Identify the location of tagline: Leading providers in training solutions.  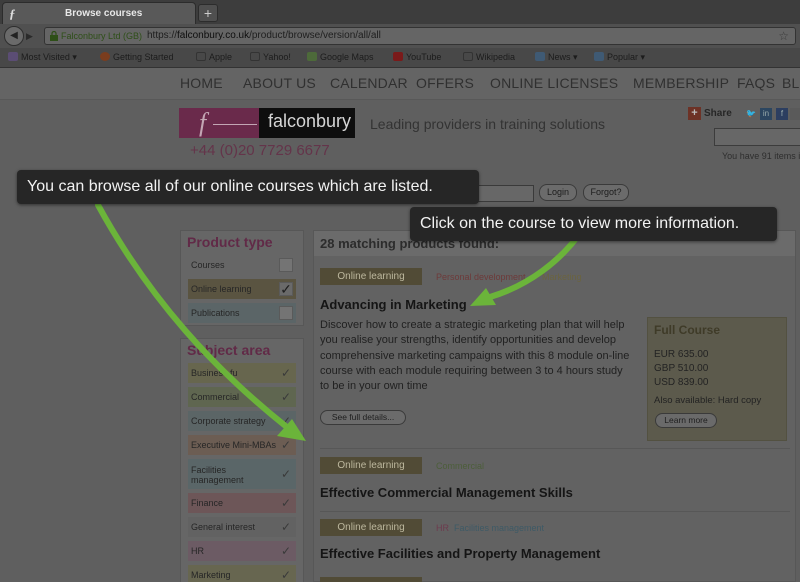
(488, 124).